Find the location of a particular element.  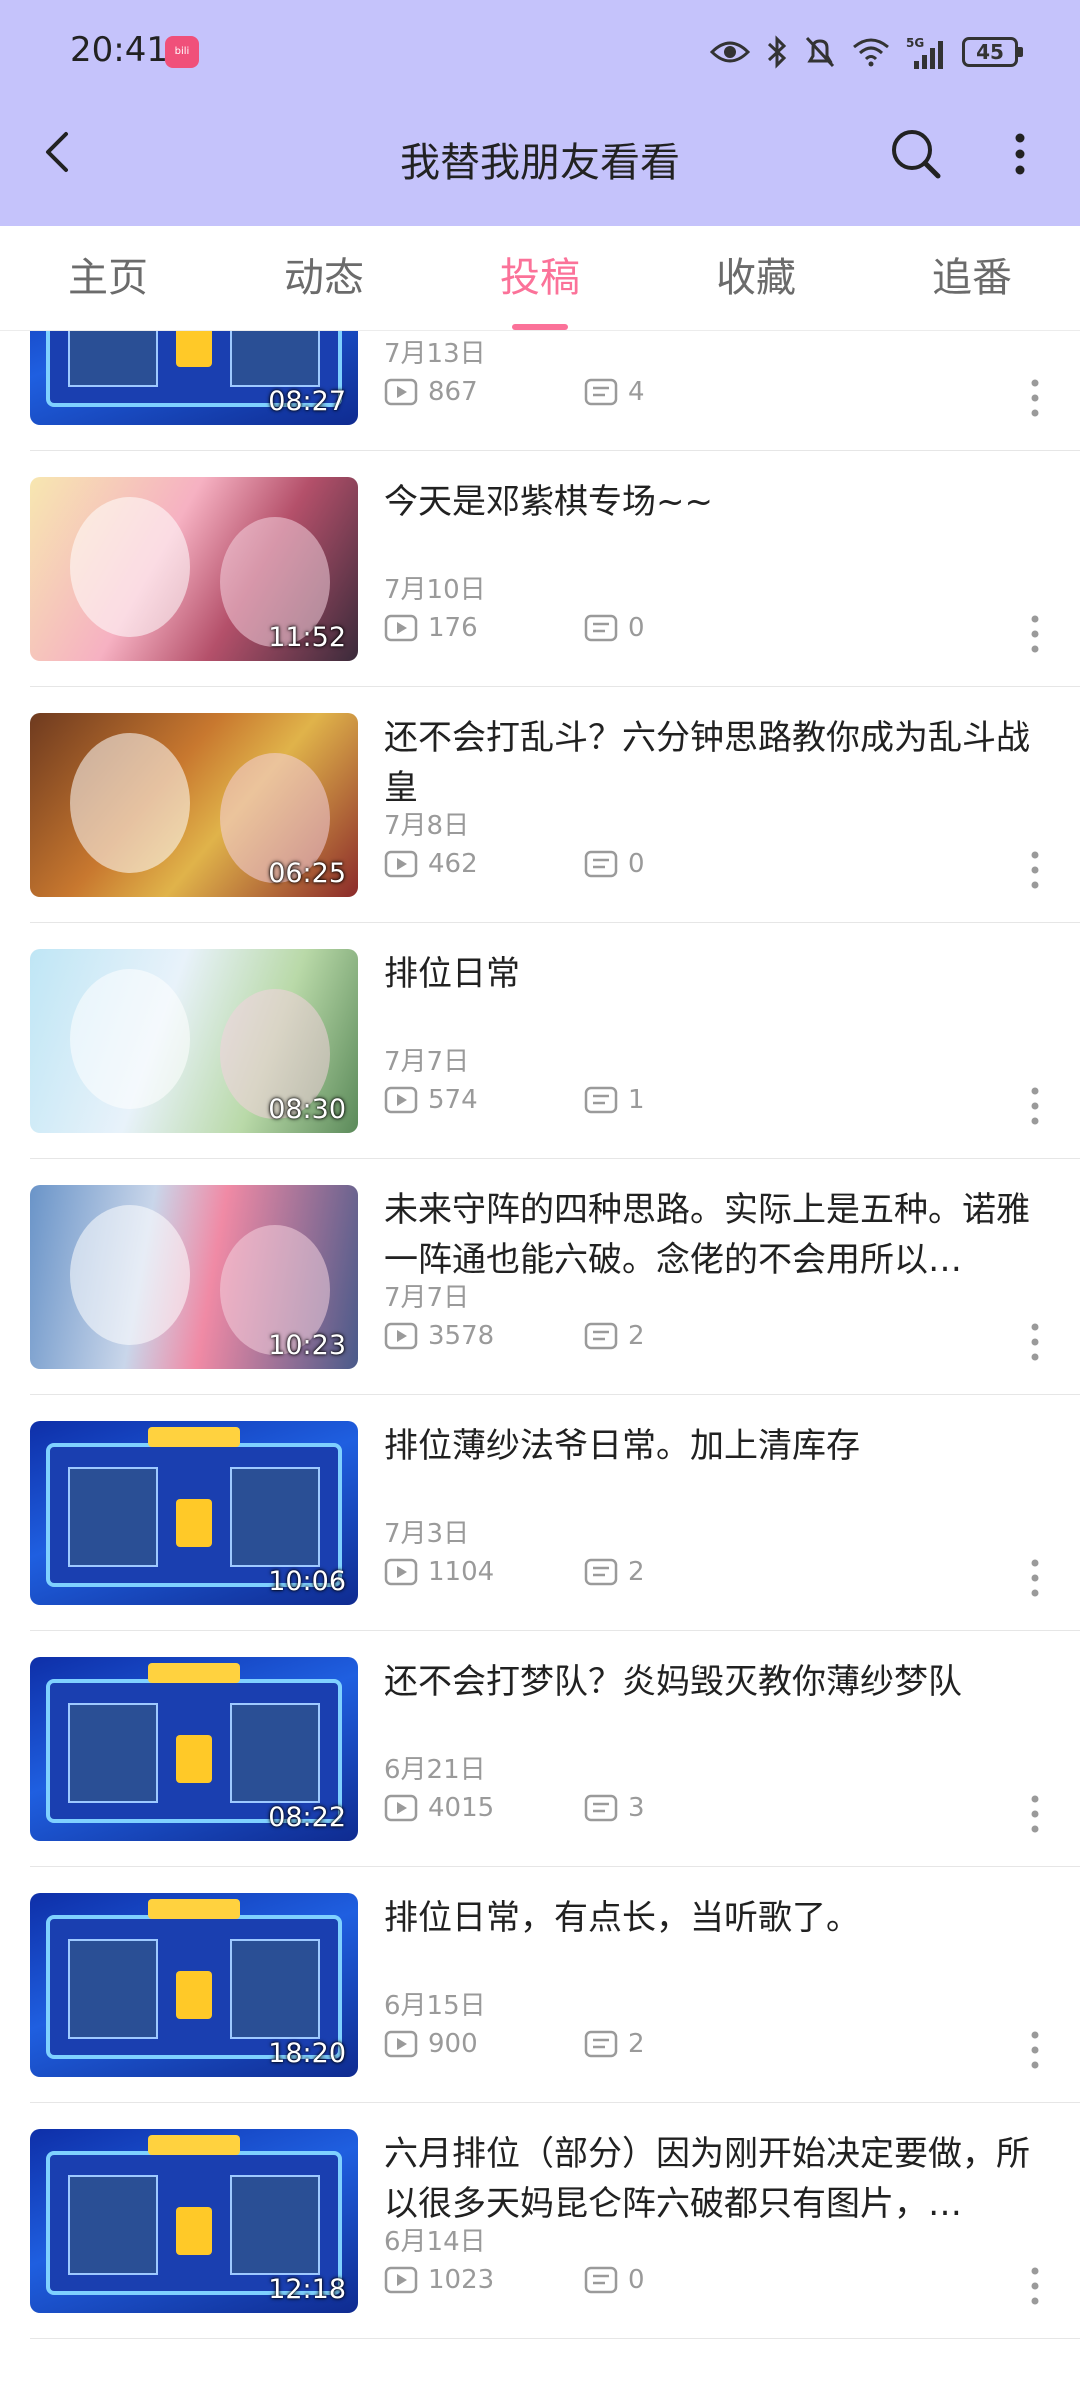

video-title: 今天是邓紫棋专场~~ is located at coordinates (714, 502).